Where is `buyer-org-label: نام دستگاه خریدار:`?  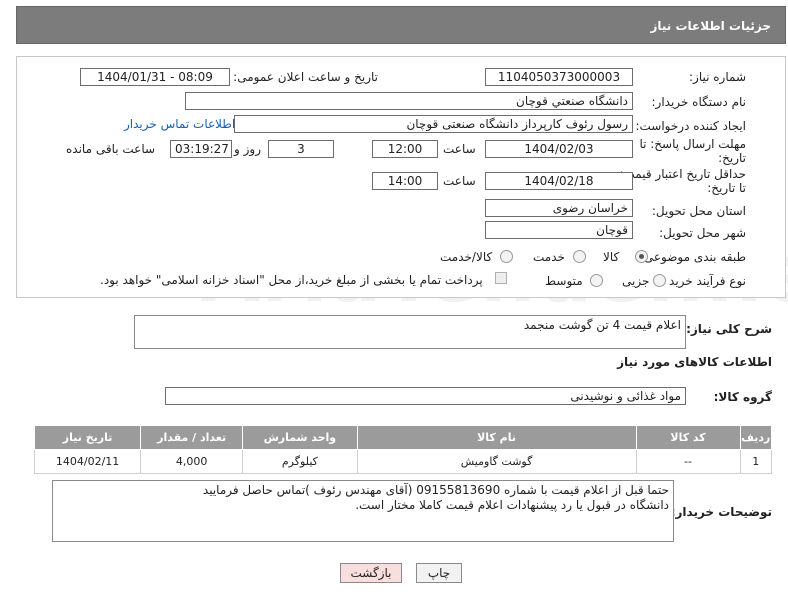 buyer-org-label: نام دستگاه خریدار: is located at coordinates (699, 102).